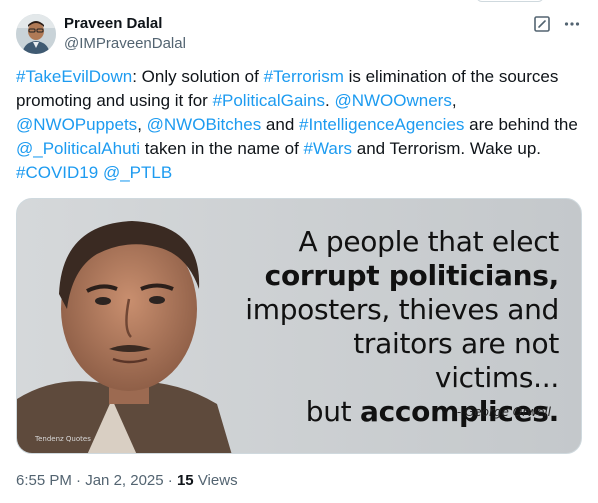  Describe the element at coordinates (572, 24) in the screenshot. I see `more-icon` at that location.